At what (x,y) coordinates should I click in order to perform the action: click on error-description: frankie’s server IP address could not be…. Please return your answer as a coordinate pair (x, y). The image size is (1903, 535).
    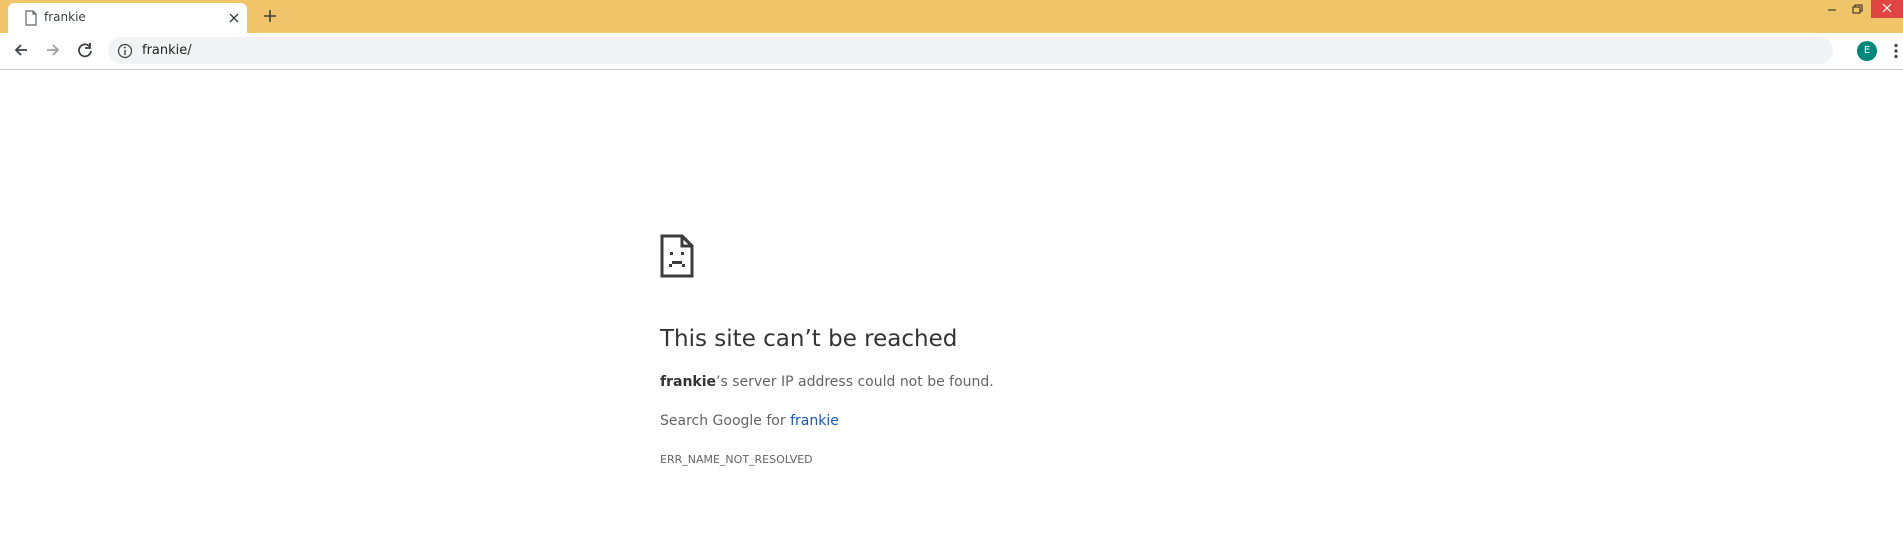
    Looking at the image, I should click on (827, 382).